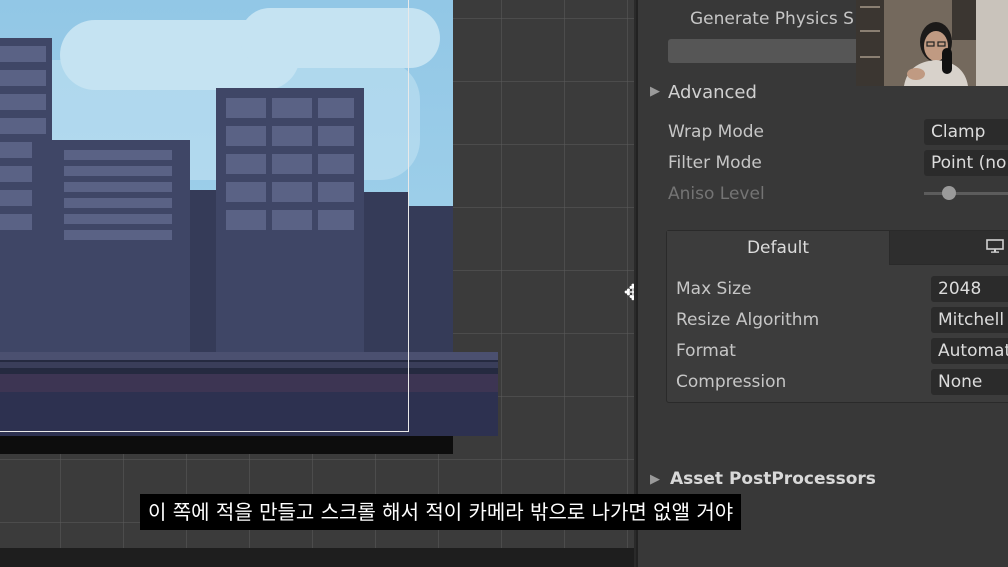 Image resolution: width=1008 pixels, height=567 pixels. I want to click on resize-algorithm-label: Resize Algorithm, so click(748, 320).